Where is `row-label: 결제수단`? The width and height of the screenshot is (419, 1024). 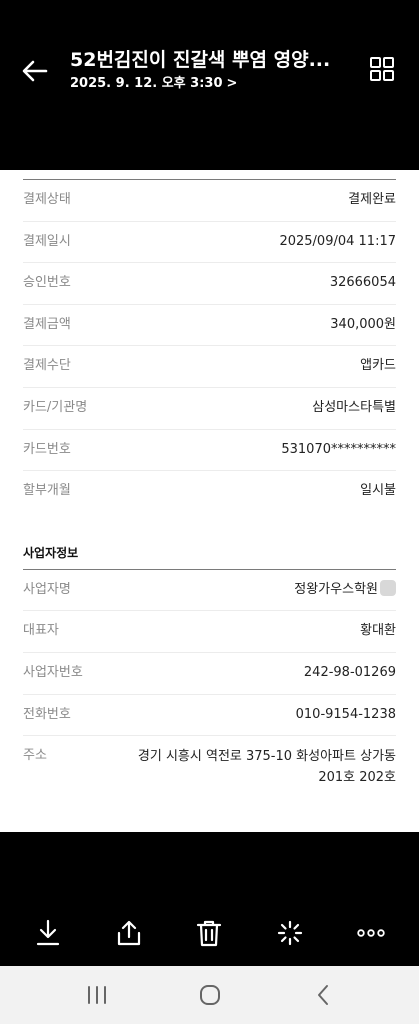
row-label: 결제수단 is located at coordinates (47, 366).